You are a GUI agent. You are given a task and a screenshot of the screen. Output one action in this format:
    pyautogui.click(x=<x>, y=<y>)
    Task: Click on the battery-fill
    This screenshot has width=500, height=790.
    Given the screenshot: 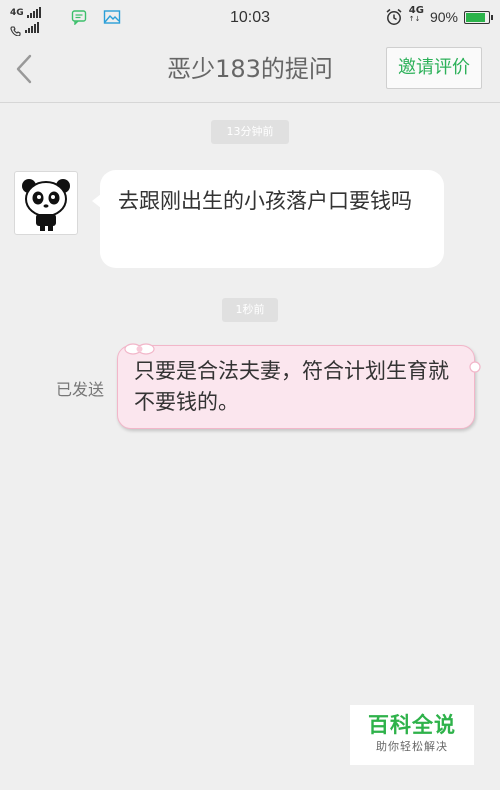 What is the action you would take?
    pyautogui.click(x=475, y=17)
    